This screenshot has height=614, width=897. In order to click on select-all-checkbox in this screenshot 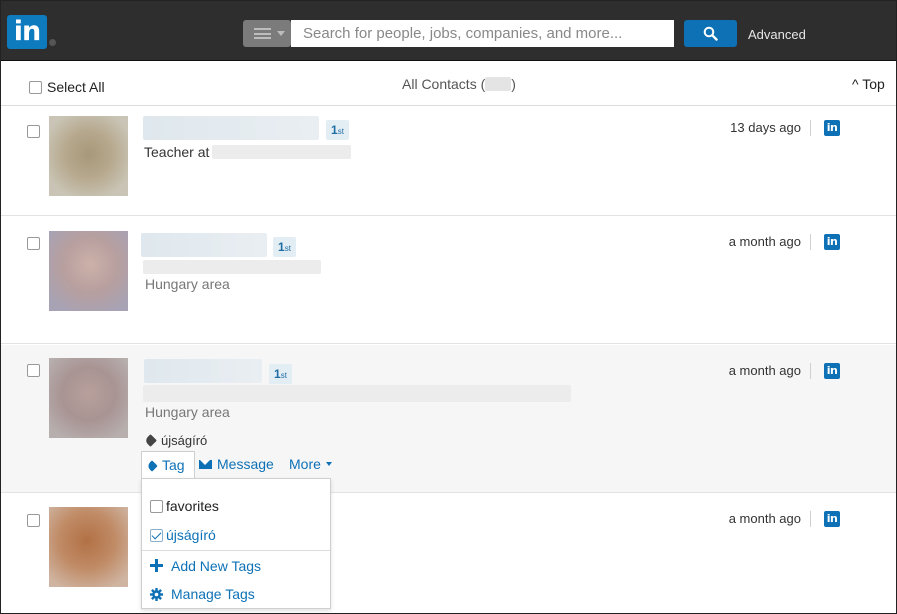, I will do `click(35, 87)`.